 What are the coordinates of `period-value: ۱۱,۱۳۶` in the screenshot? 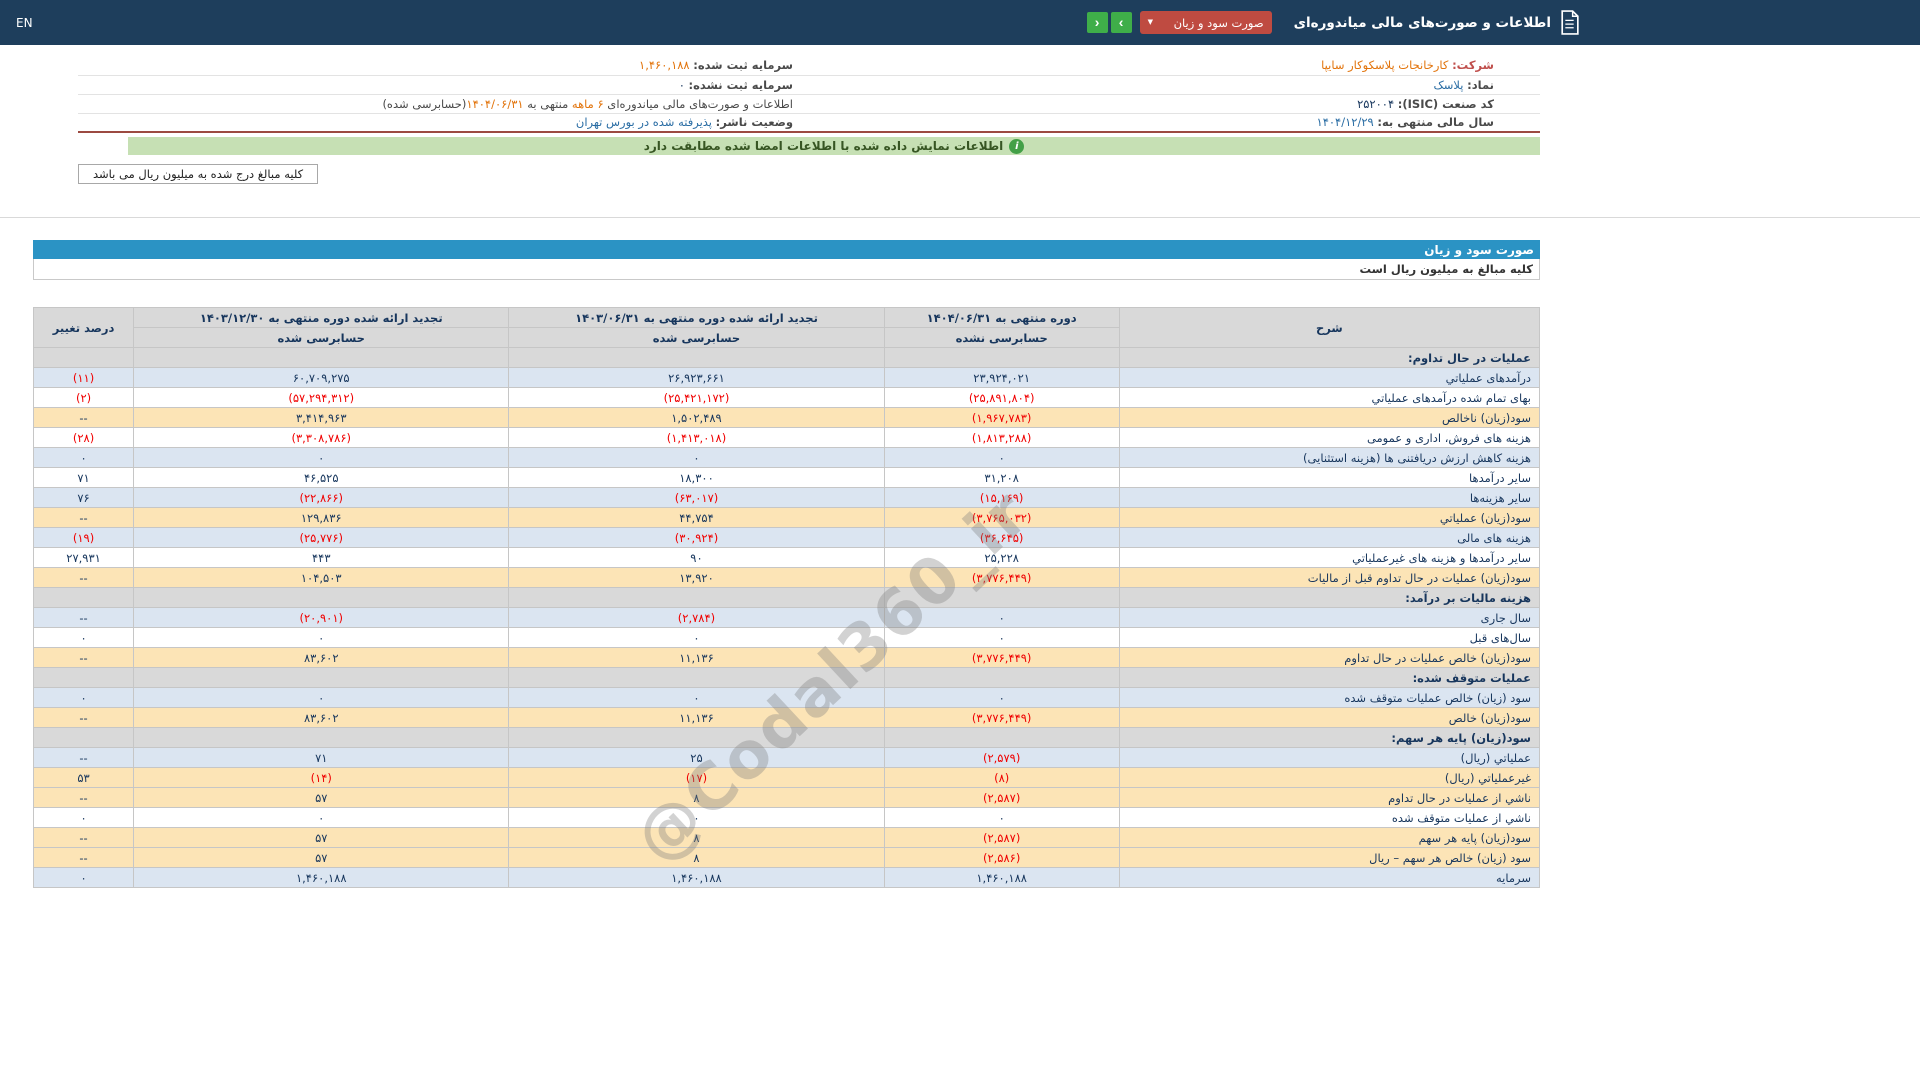 It's located at (696, 657).